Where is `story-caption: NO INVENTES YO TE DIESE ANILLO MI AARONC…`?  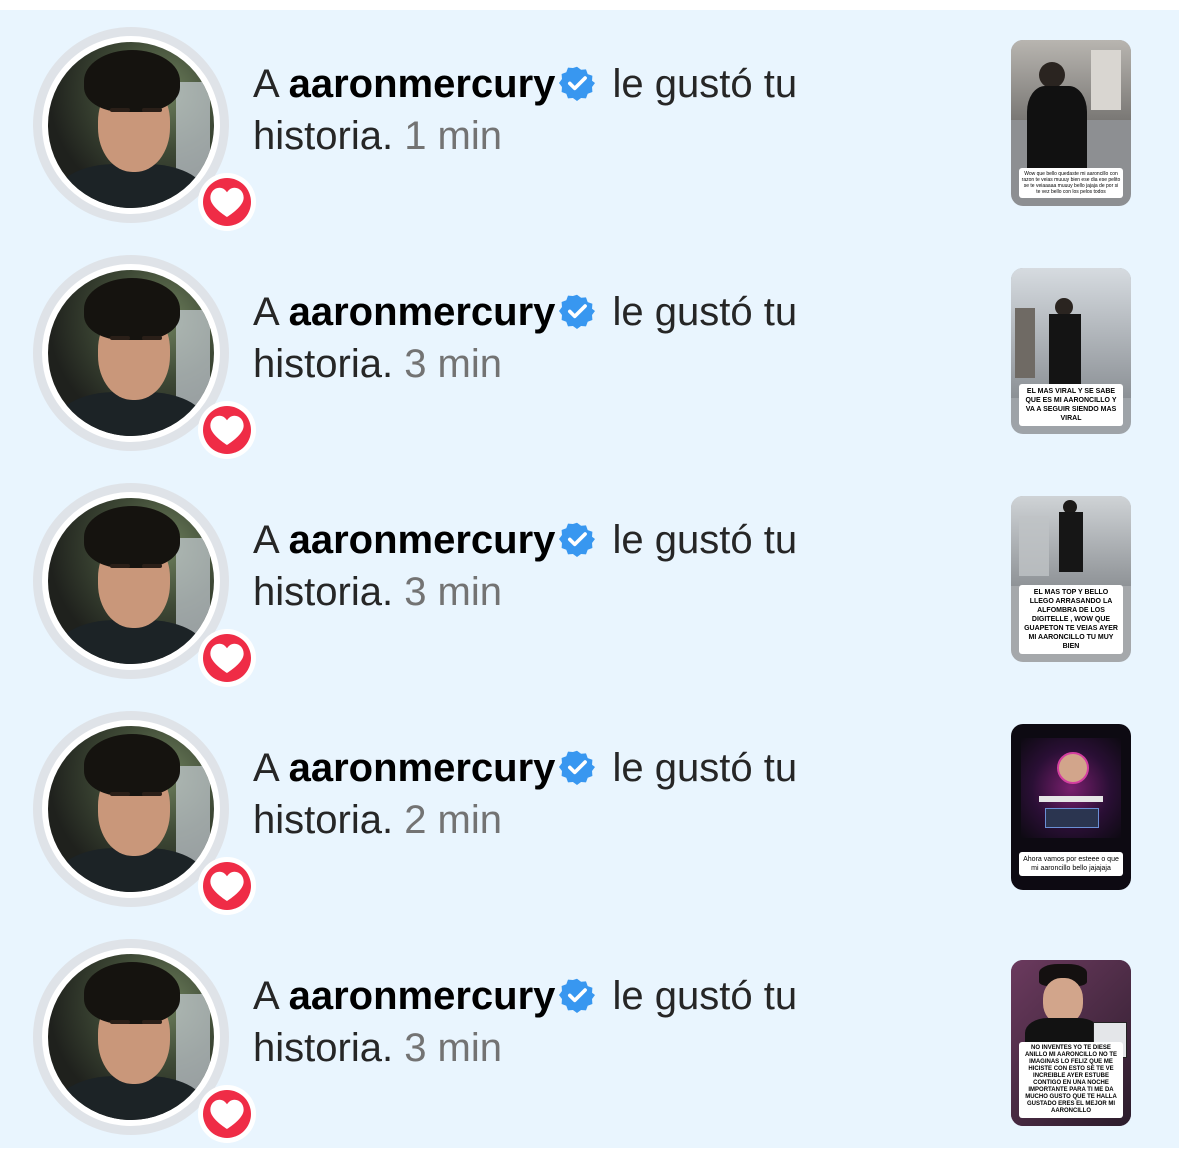
story-caption: NO INVENTES YO TE DIESE ANILLO MI AARONC… is located at coordinates (1071, 1080).